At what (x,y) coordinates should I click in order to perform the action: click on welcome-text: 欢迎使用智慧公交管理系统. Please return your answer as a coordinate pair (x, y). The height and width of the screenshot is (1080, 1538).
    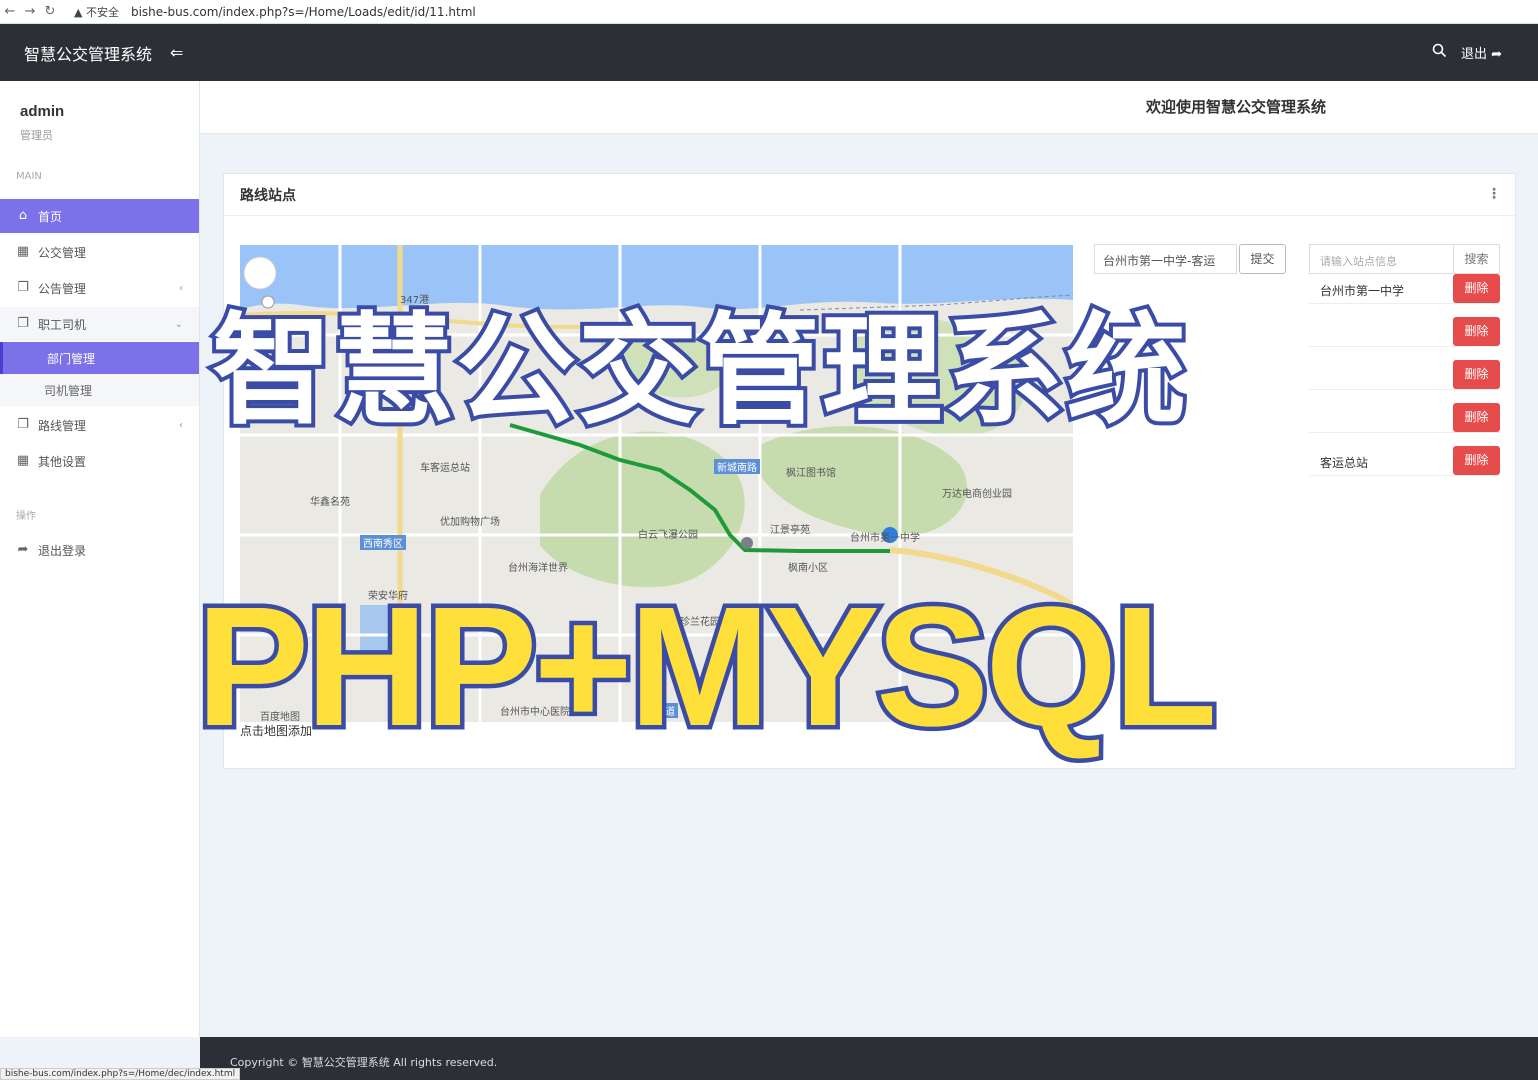
    Looking at the image, I should click on (1236, 107).